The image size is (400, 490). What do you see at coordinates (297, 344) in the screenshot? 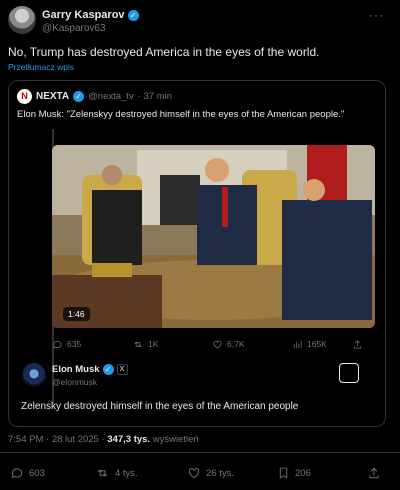
I see `views-icon` at bounding box center [297, 344].